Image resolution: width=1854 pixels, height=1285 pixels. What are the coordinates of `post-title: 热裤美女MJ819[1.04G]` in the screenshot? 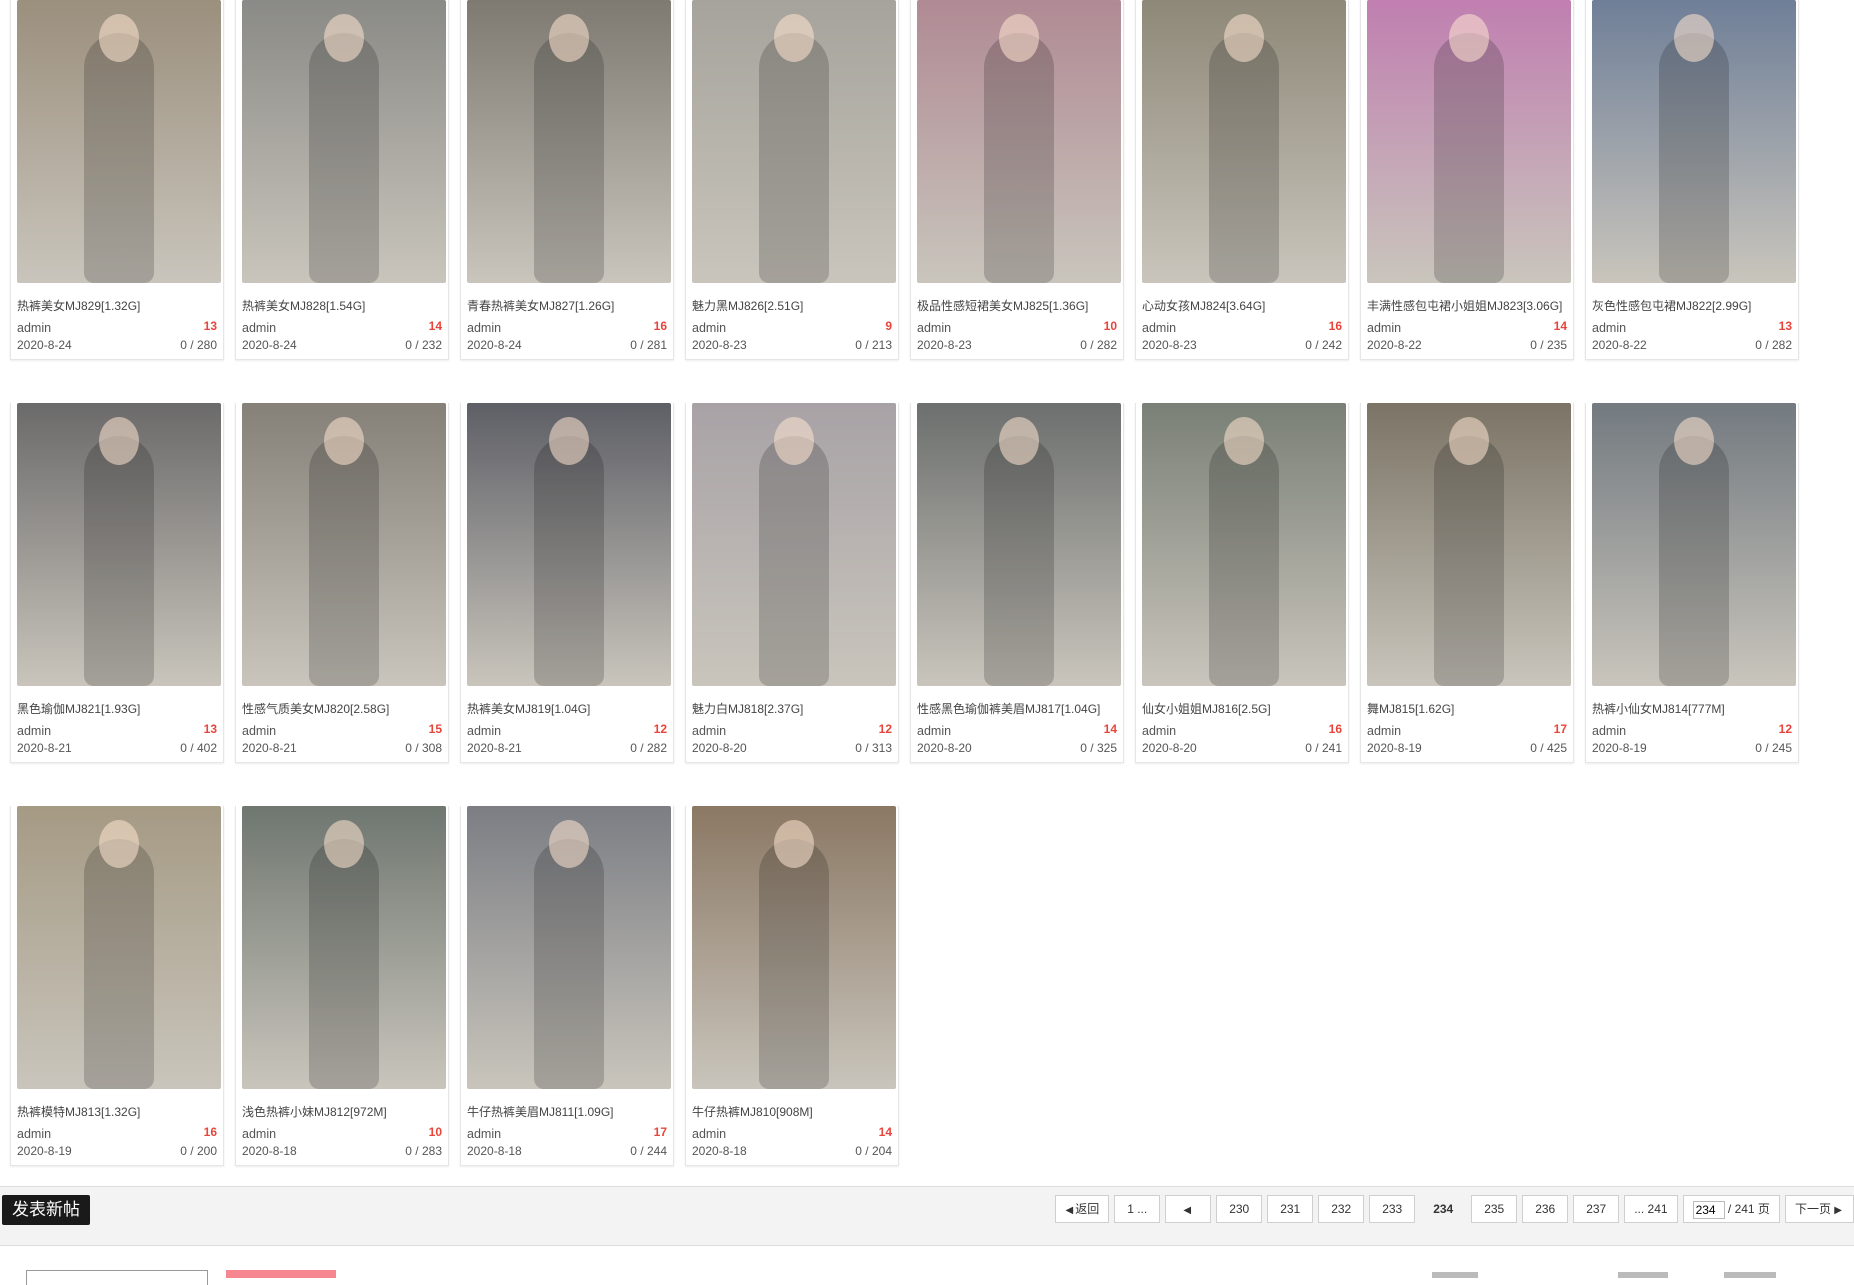 It's located at (569, 708).